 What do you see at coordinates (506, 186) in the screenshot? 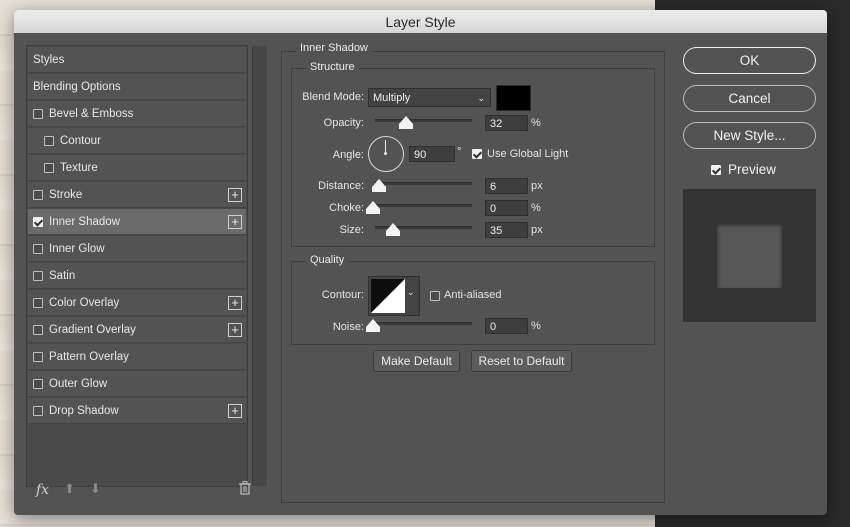
I see `distance-input: 6` at bounding box center [506, 186].